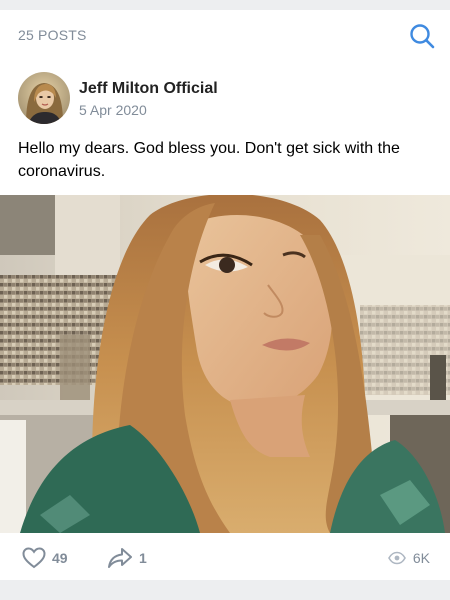  What do you see at coordinates (34, 558) in the screenshot?
I see `heart-icon` at bounding box center [34, 558].